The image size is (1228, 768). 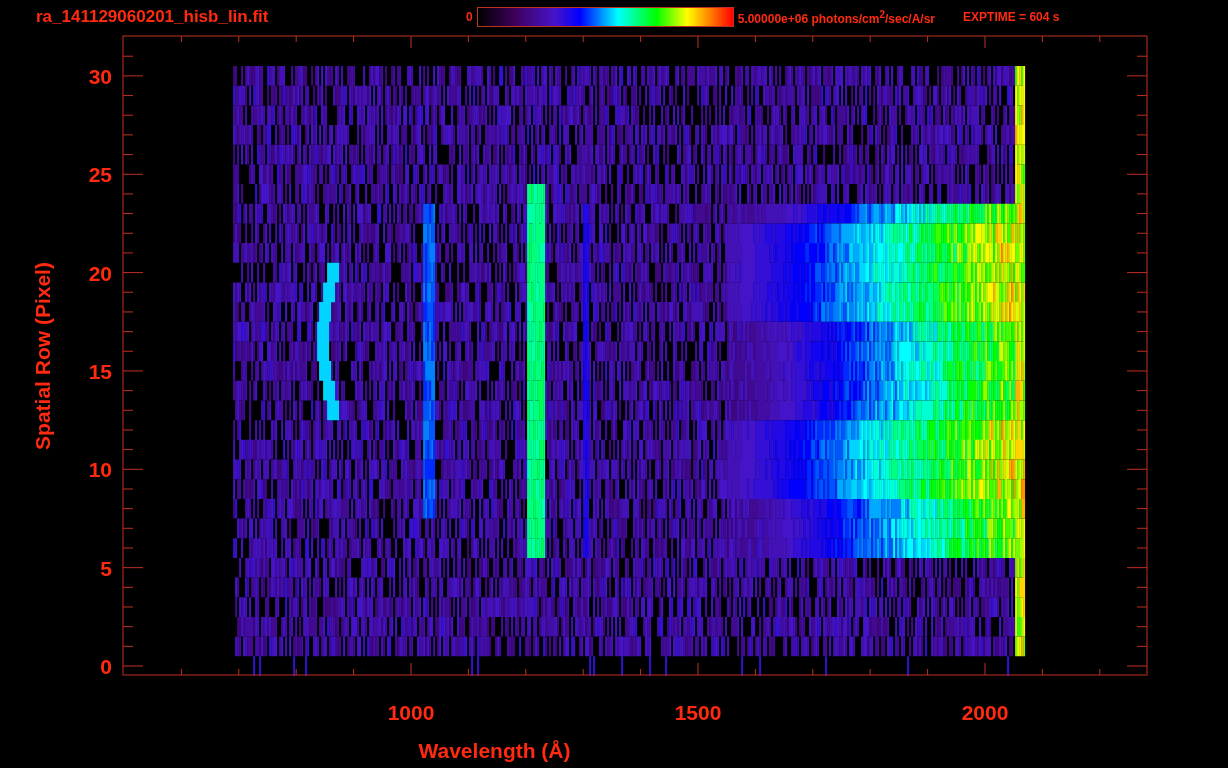 I want to click on y-axis-label: Spatial Row (Pixel), so click(x=42, y=356).